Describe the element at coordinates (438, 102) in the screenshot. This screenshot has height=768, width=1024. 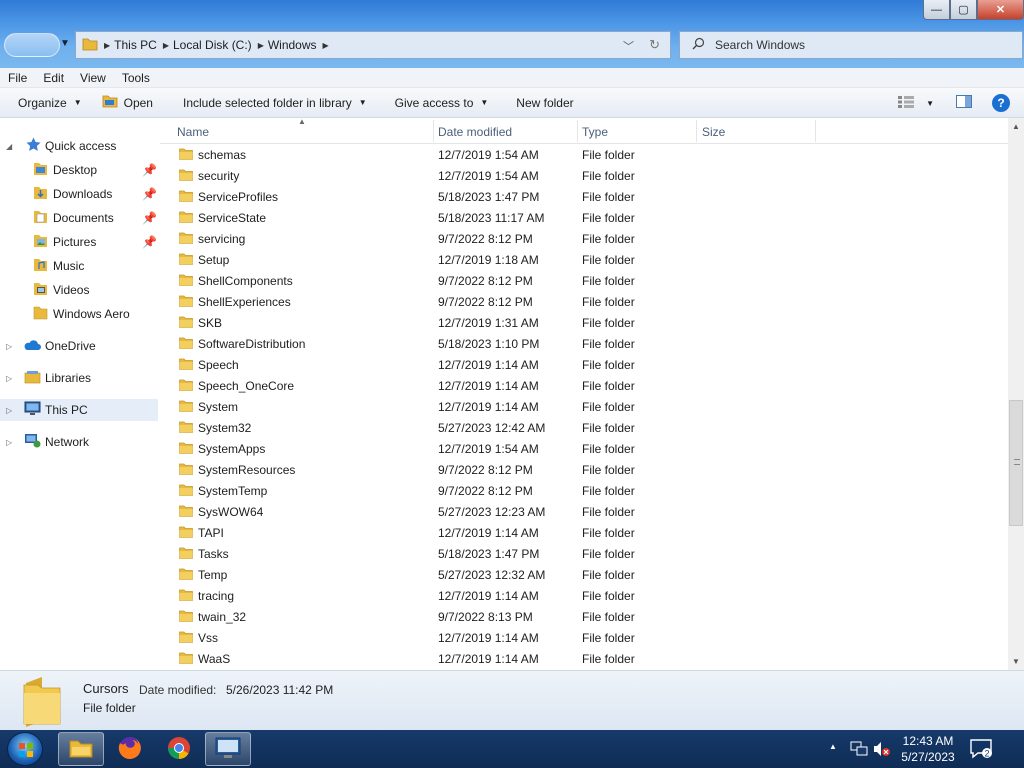
I see `give-access-button: Give access to ▼` at that location.